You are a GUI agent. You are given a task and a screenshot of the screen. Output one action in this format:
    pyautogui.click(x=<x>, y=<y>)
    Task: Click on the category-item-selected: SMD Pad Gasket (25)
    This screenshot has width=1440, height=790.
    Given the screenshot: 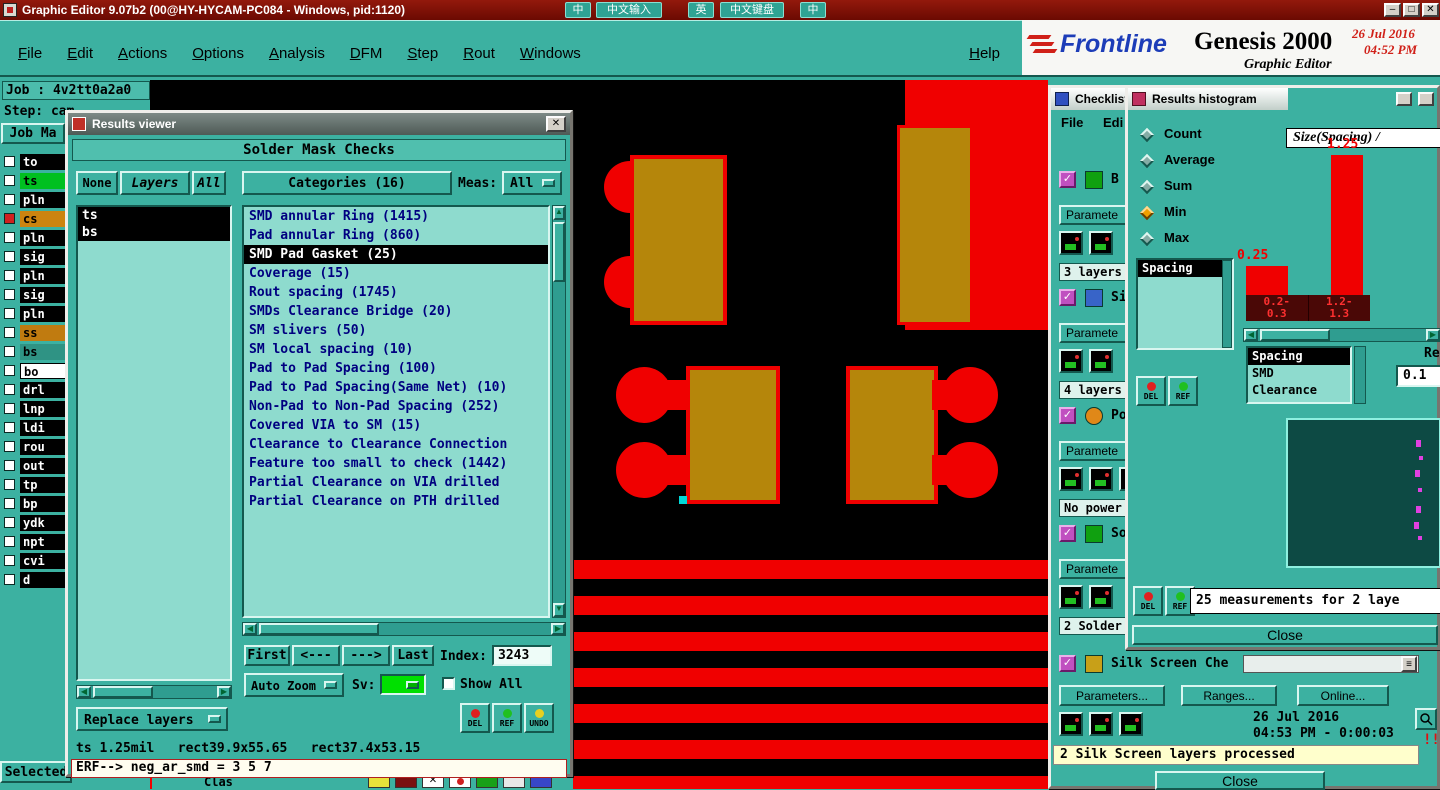 What is the action you would take?
    pyautogui.click(x=396, y=254)
    